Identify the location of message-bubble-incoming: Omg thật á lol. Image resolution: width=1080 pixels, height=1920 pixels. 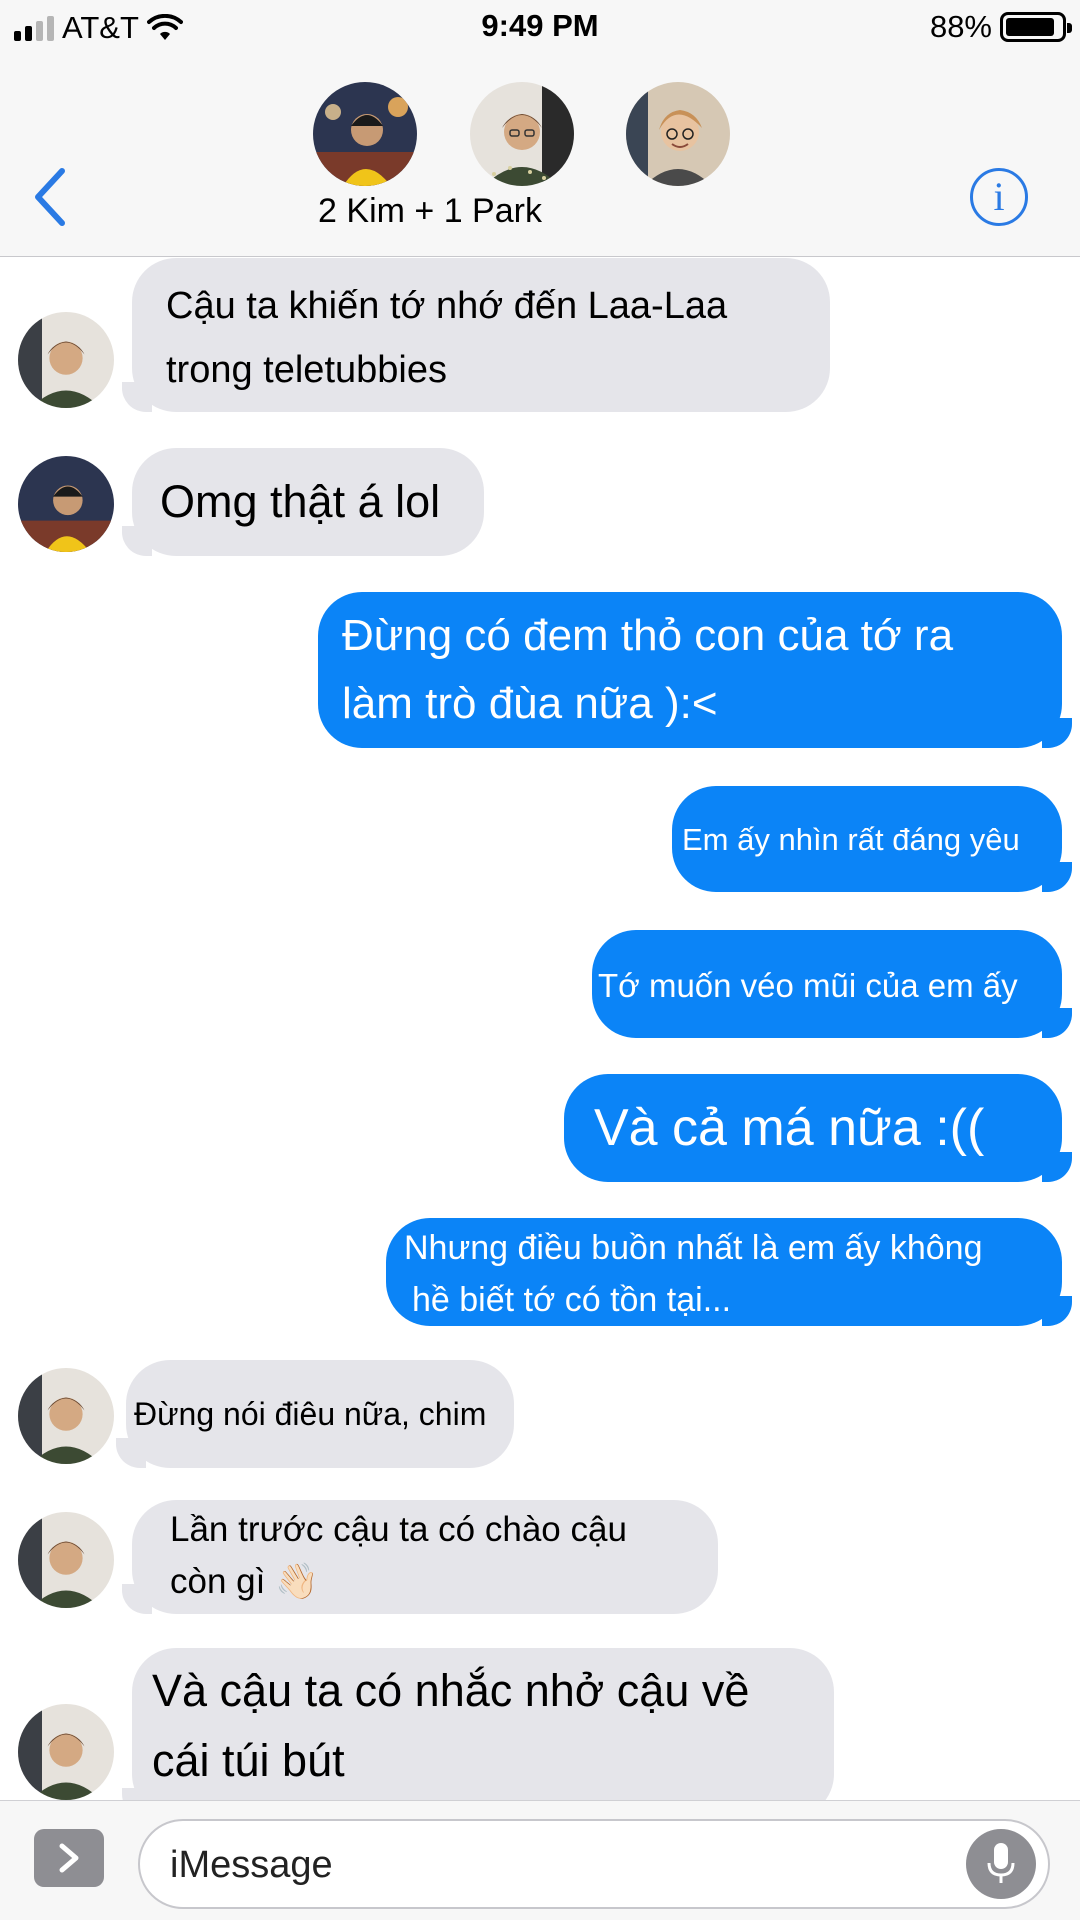
(303, 502).